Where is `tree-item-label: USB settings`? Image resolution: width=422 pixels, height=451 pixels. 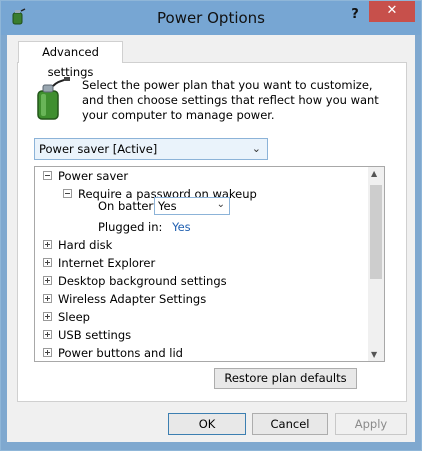
tree-item-label: USB settings is located at coordinates (95, 335).